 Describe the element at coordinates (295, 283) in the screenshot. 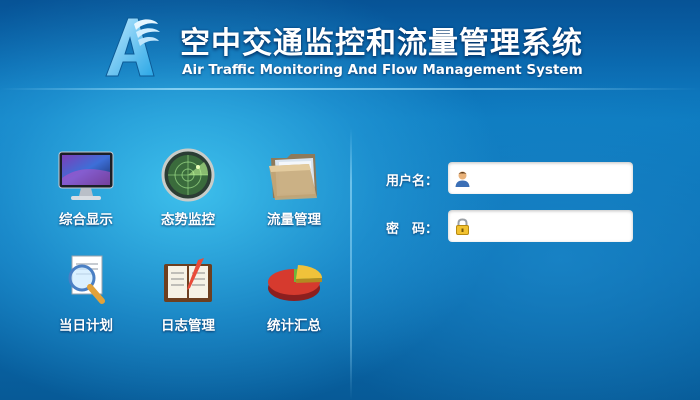

I see `pie-chart-icon` at that location.